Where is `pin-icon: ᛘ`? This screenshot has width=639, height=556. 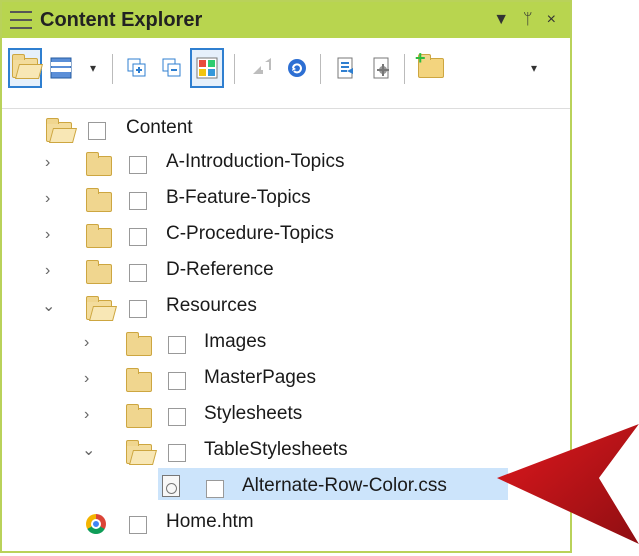 pin-icon: ᛘ is located at coordinates (528, 20).